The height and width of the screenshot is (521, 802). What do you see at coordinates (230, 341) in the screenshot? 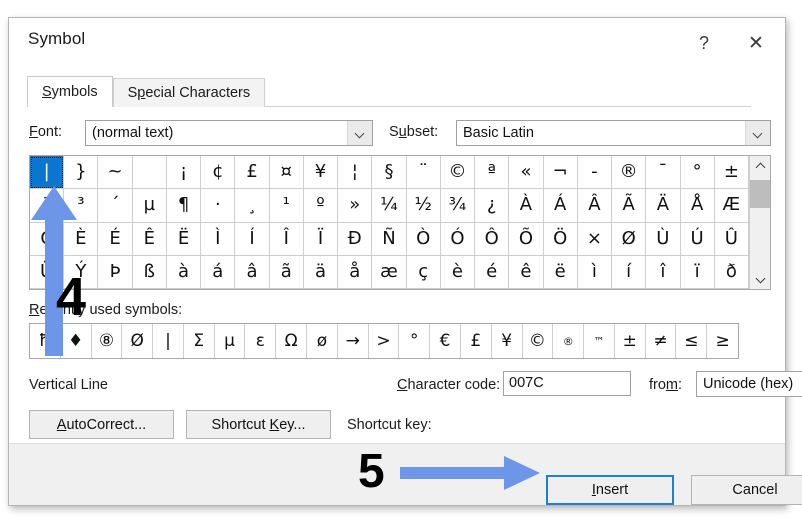
I see `recent-symbol-cell: μ` at bounding box center [230, 341].